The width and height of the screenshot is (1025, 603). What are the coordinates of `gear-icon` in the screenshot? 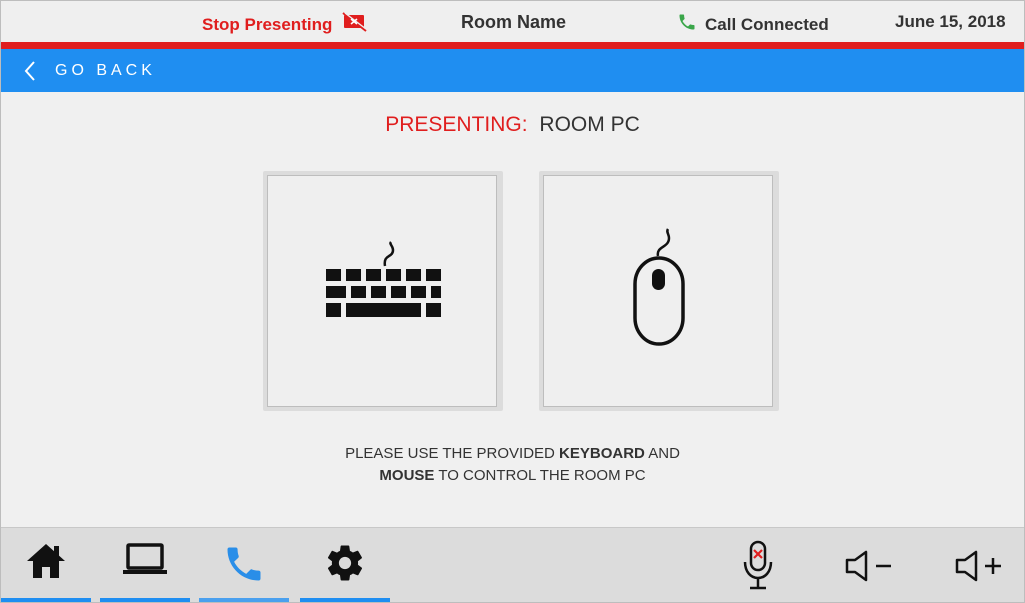 It's located at (345, 563).